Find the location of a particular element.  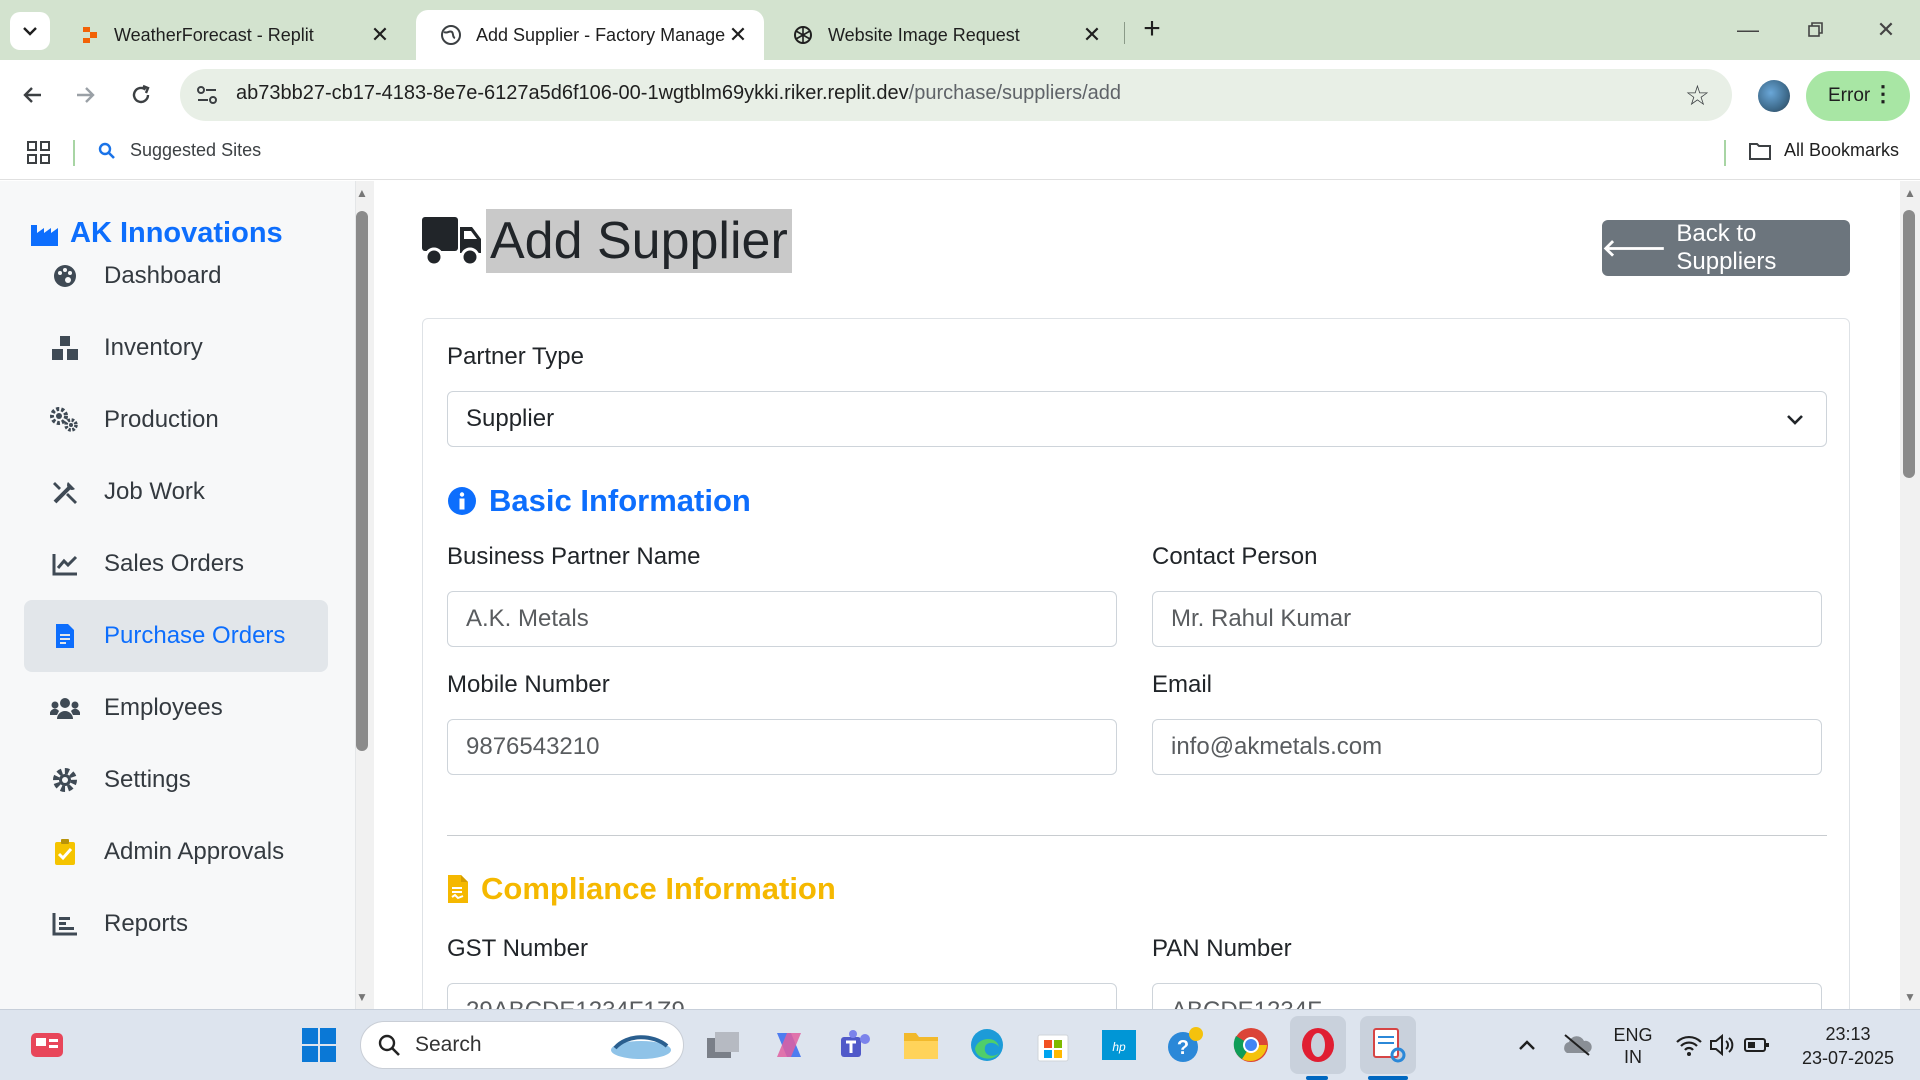

sidebar-item-reports: Reports is located at coordinates (176, 924).